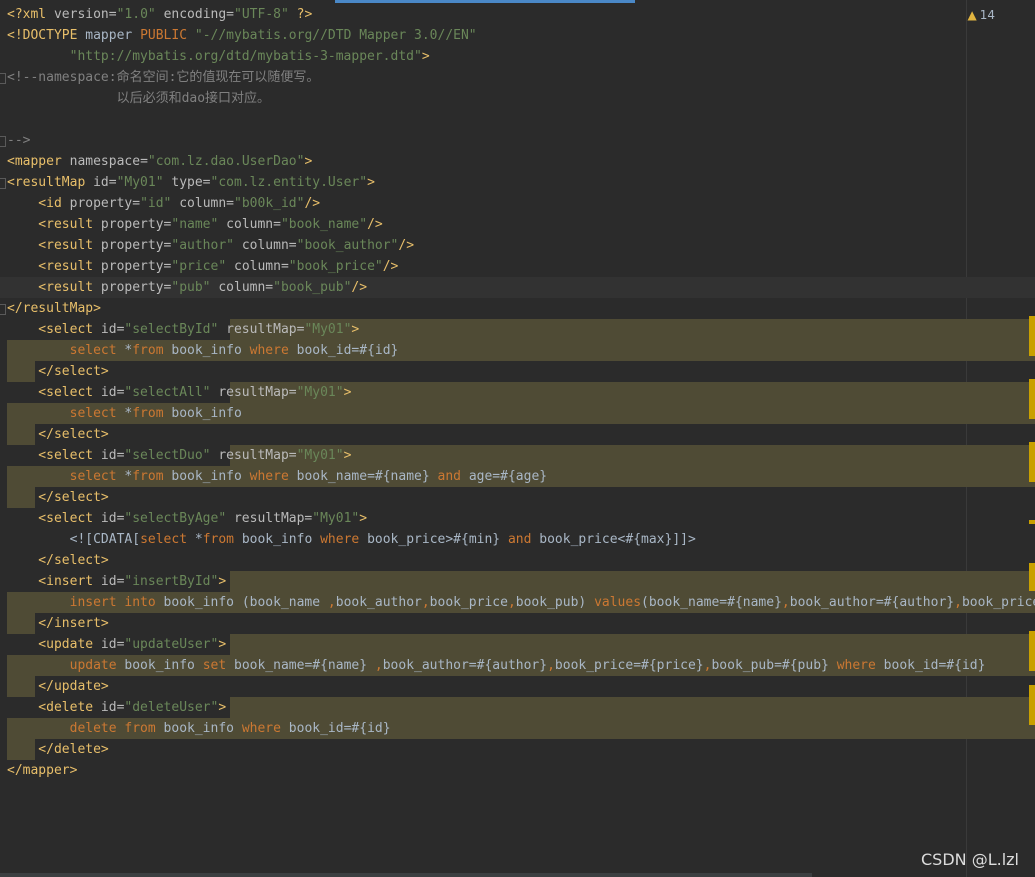 This screenshot has width=1035, height=877. I want to click on code-text: -->, so click(18, 140).